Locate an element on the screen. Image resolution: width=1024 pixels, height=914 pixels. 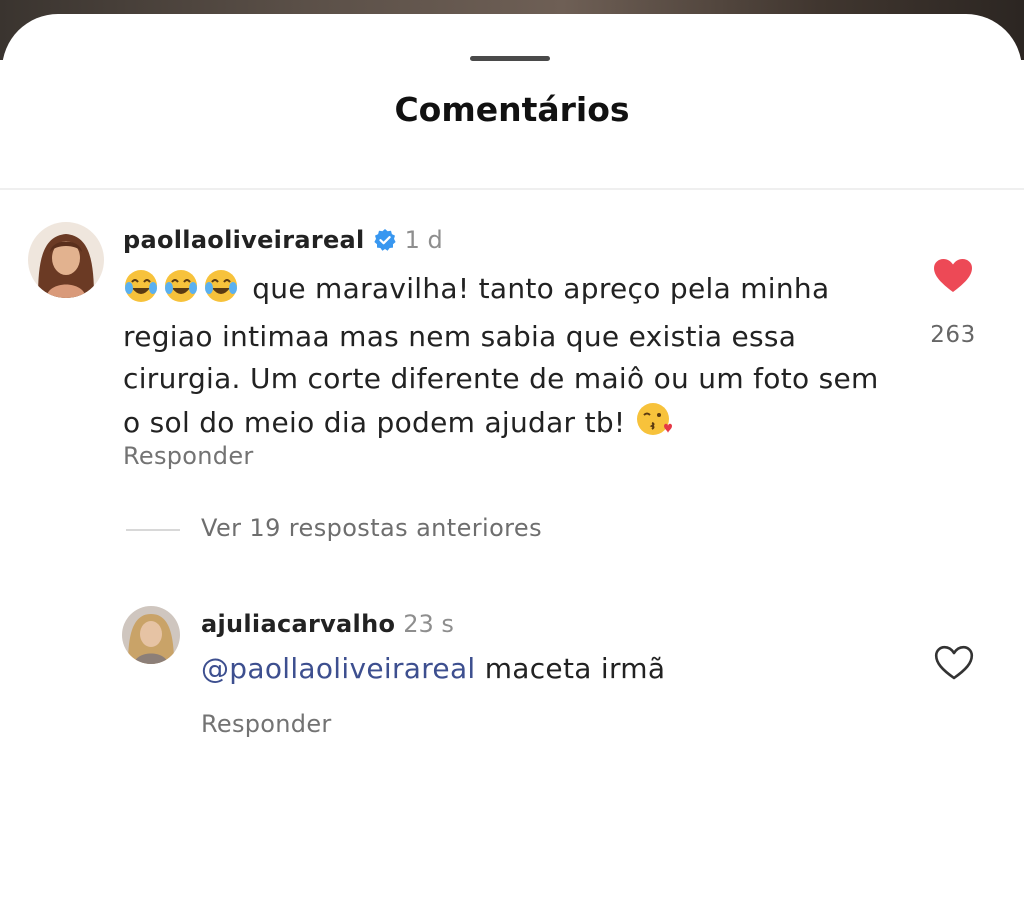
comment-header: paollaoliveirareal 1 d is located at coordinates (283, 240).